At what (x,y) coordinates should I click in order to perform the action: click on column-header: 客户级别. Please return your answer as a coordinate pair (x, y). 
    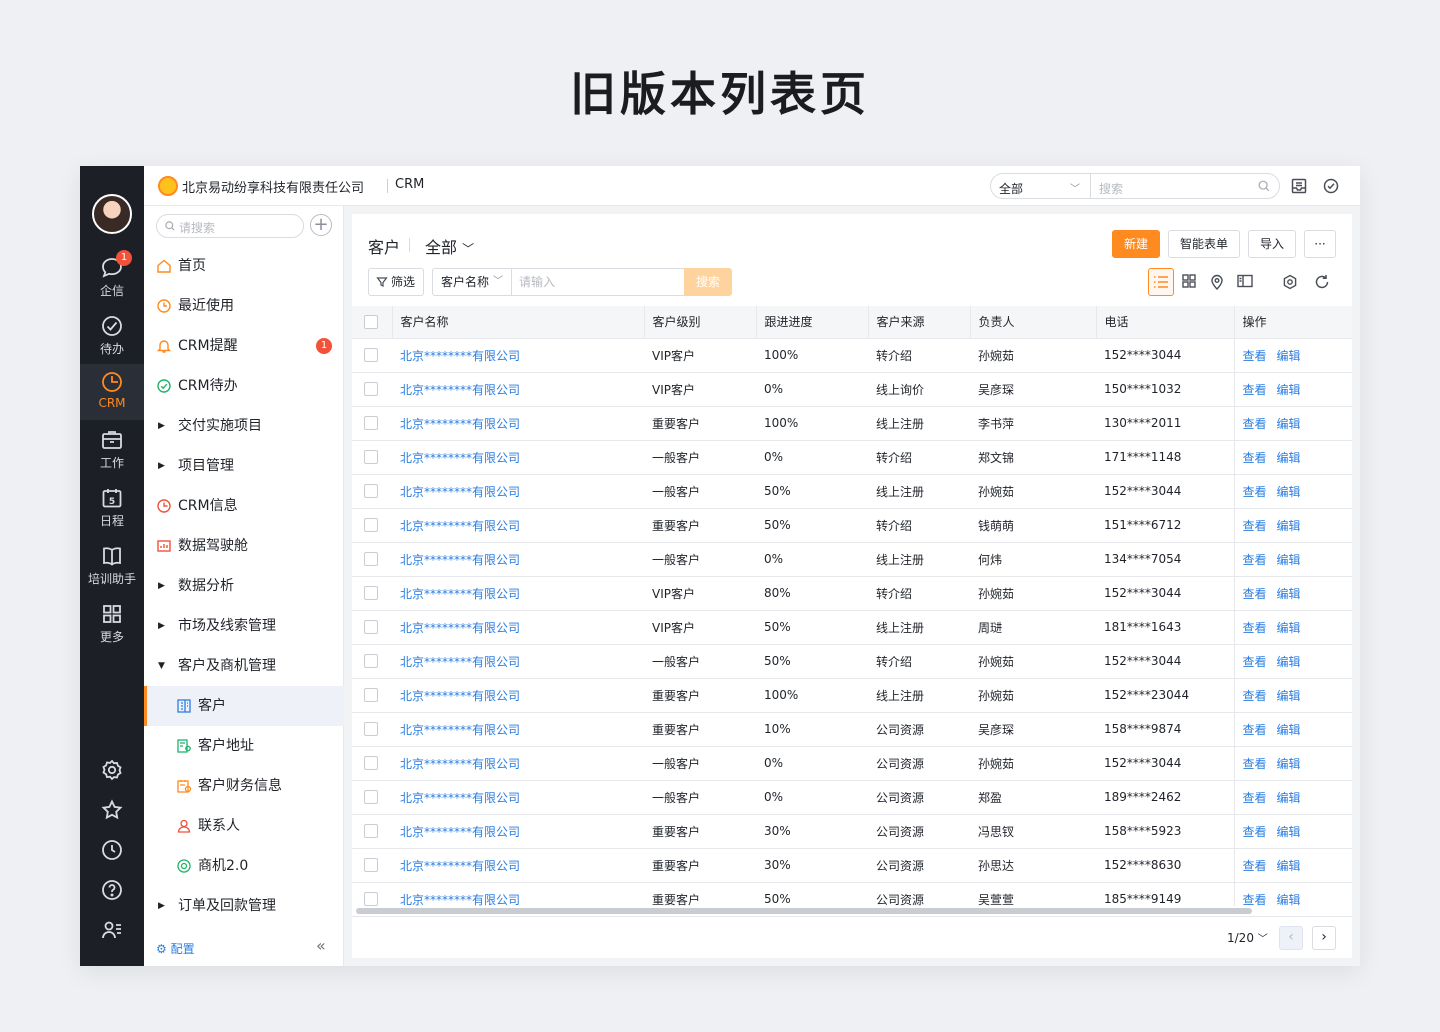
    Looking at the image, I should click on (700, 322).